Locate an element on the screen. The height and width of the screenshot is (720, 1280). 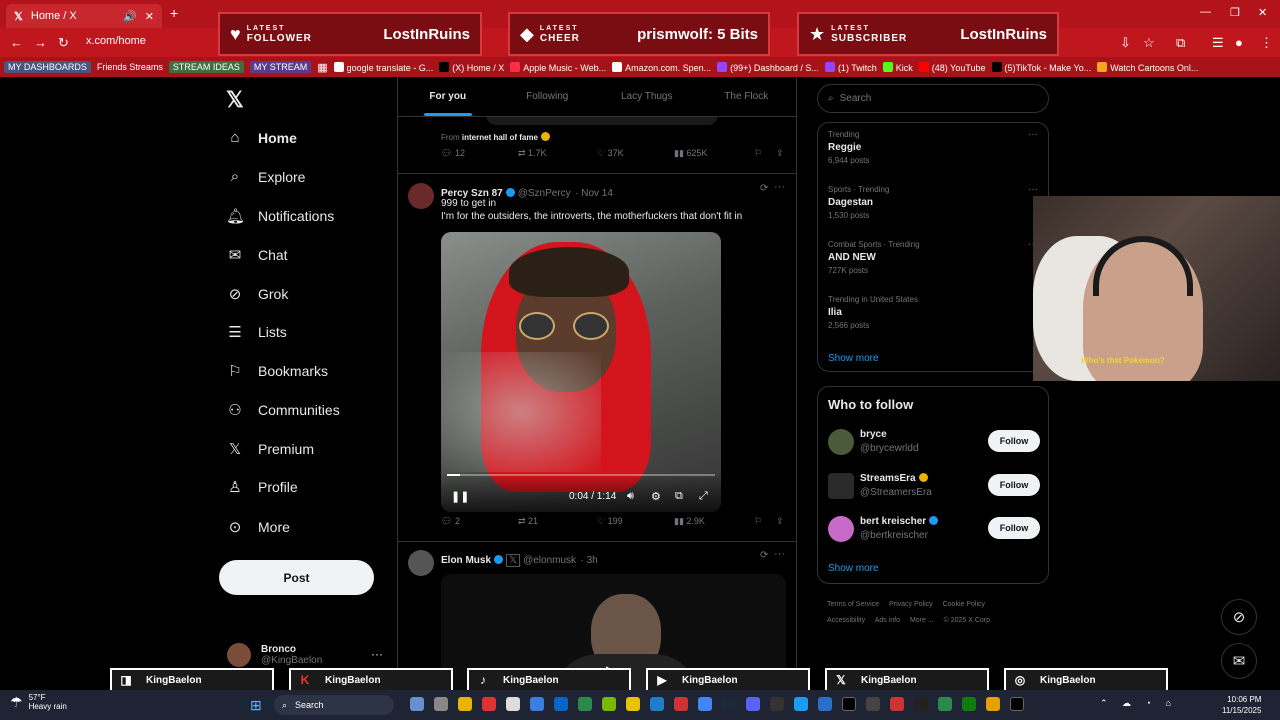
chrome-icon is located at coordinates (705, 704).